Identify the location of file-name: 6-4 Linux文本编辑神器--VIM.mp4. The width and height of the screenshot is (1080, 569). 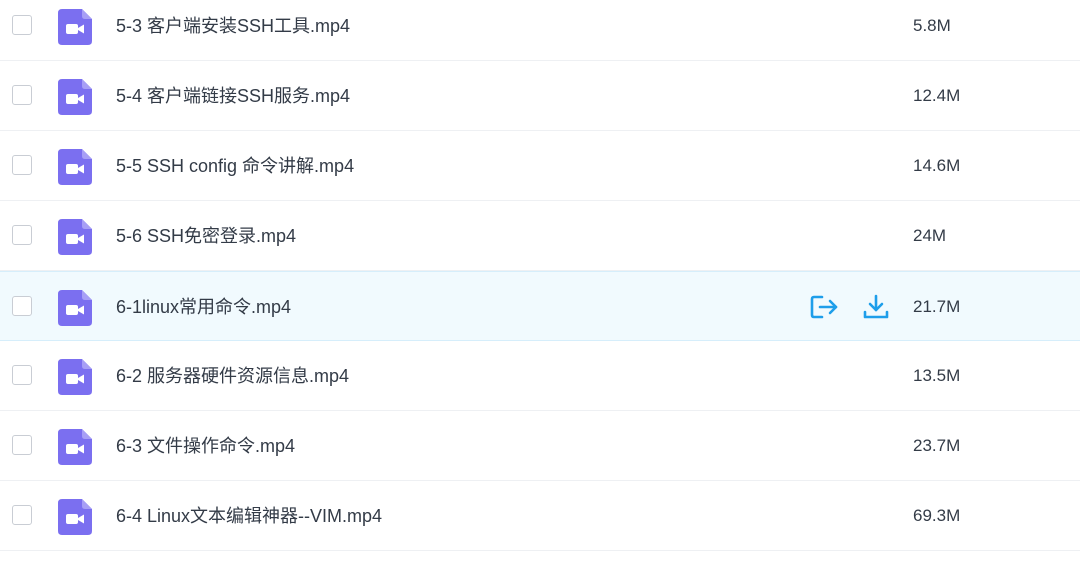
(249, 516).